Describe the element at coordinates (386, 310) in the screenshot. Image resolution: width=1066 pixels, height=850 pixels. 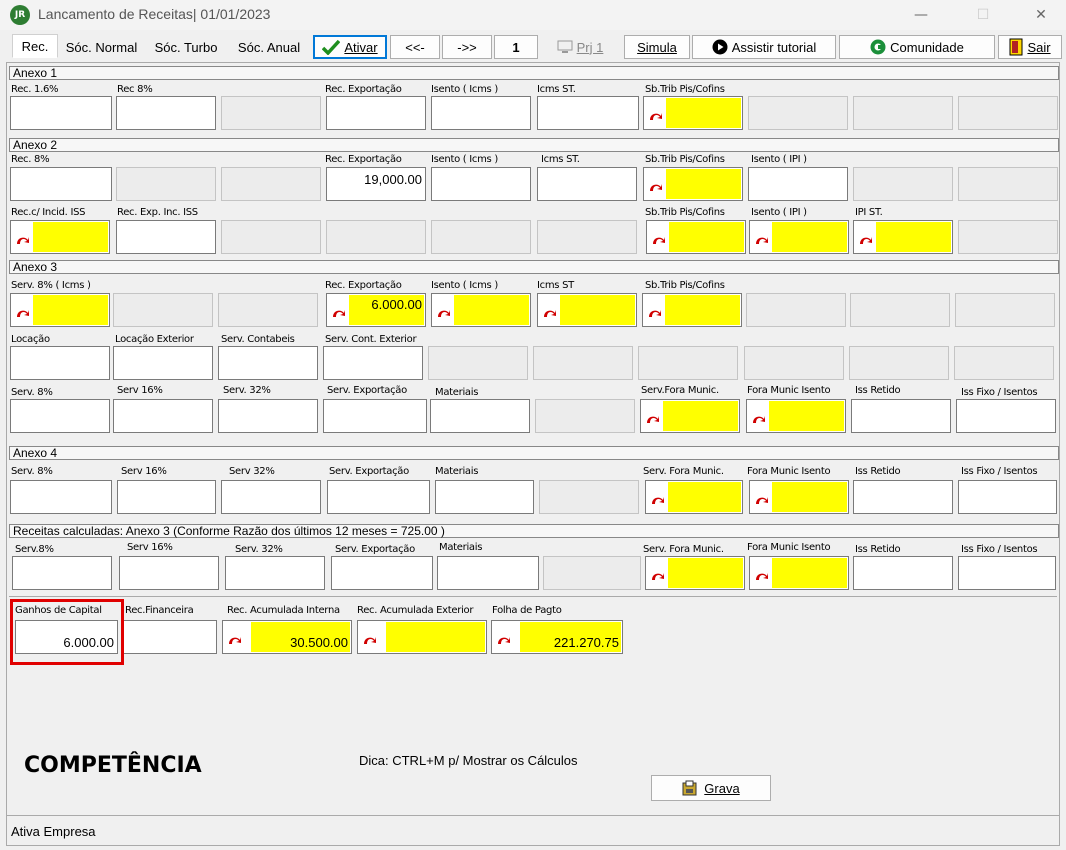
I see `rec-exportacao-value: 6.000.00` at that location.